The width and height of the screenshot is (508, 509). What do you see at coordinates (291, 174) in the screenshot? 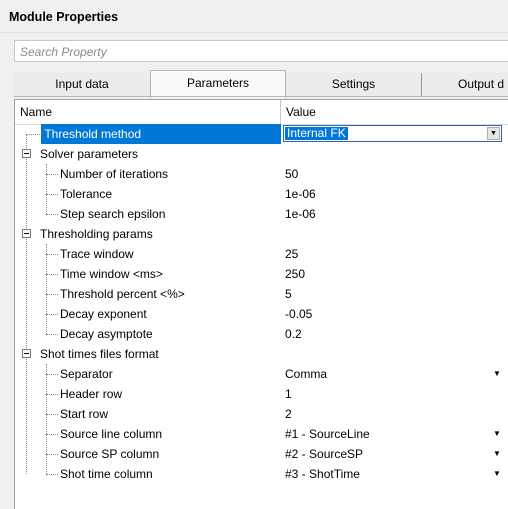
I see `property-value: 50` at bounding box center [291, 174].